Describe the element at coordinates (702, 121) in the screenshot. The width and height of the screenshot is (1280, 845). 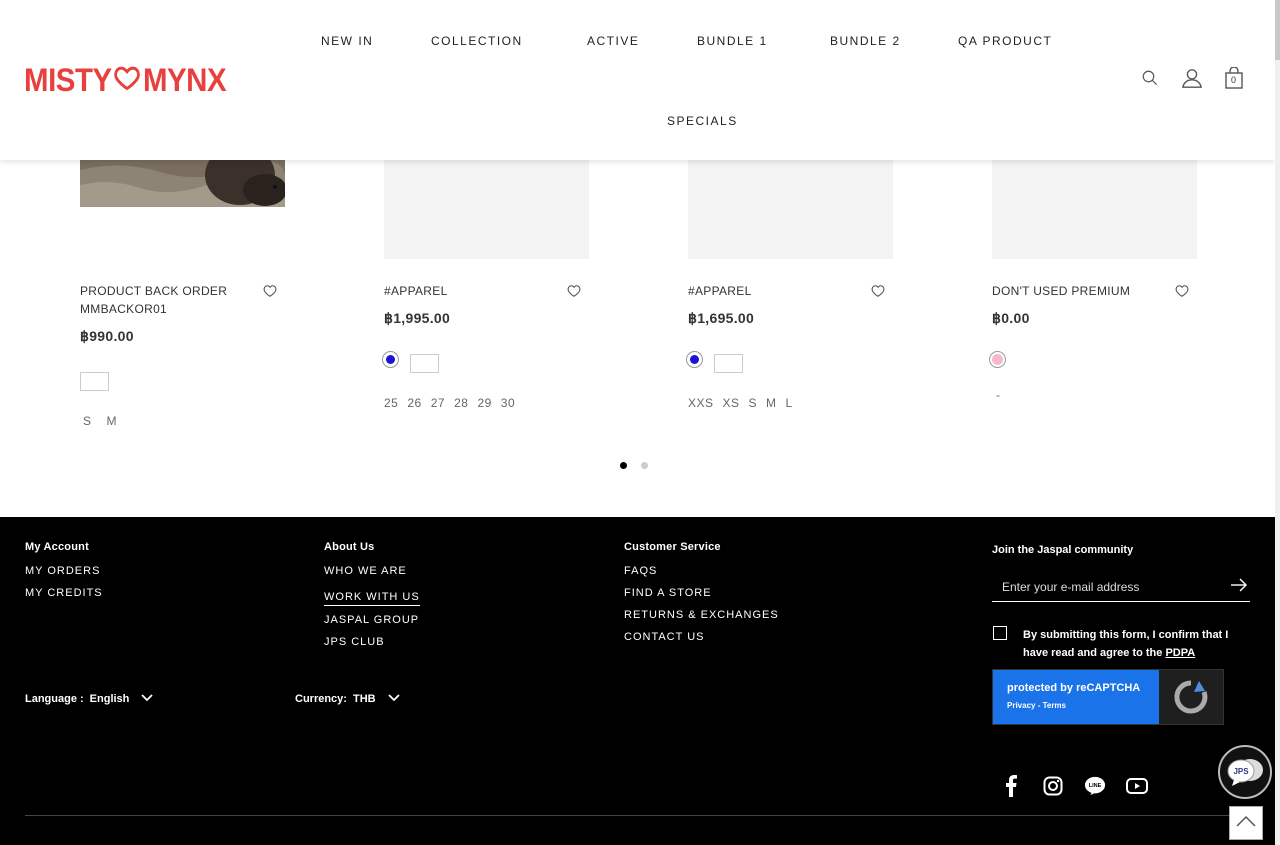
I see `nav-specials: SPECIALS` at that location.